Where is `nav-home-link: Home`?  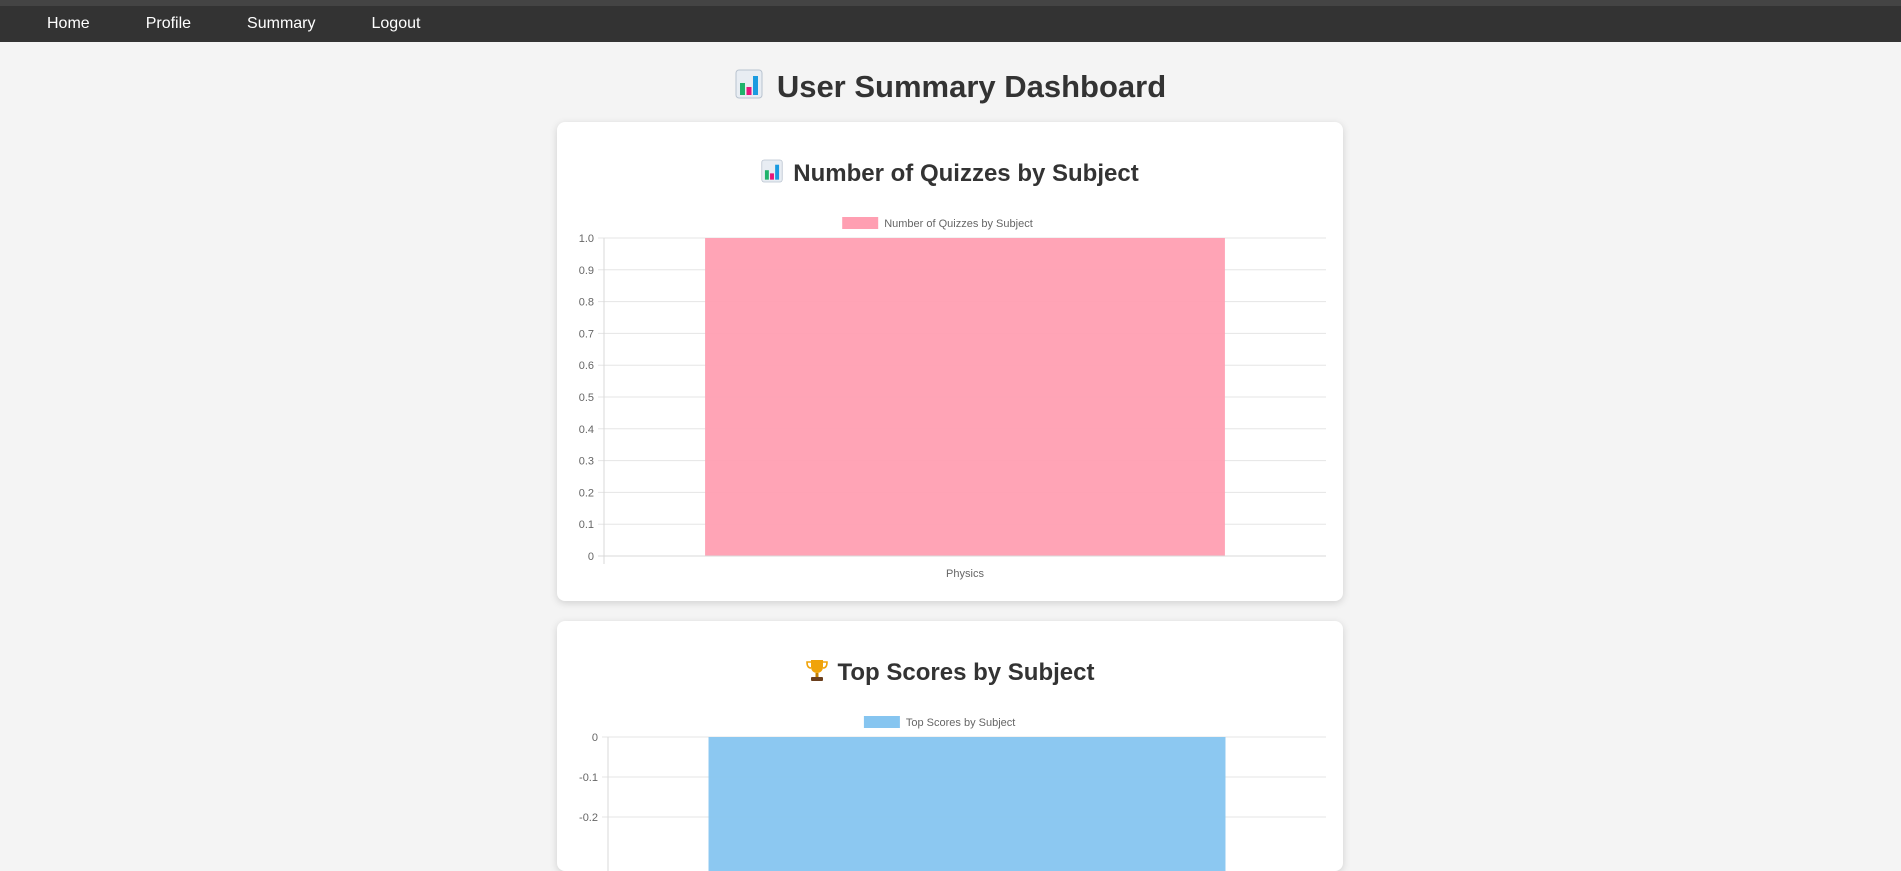
nav-home-link: Home is located at coordinates (68, 24).